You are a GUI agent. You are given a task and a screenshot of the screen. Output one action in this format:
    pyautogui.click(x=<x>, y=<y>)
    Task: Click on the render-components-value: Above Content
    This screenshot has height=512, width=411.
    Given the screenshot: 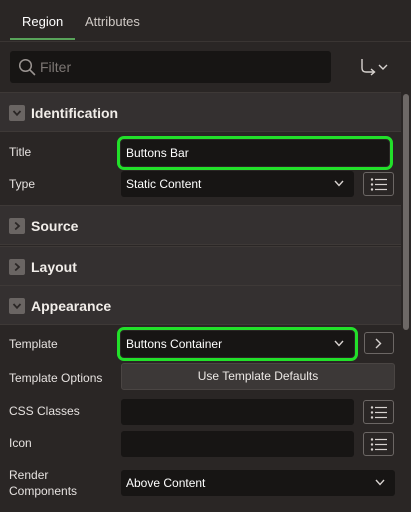 What is the action you would take?
    pyautogui.click(x=166, y=483)
    